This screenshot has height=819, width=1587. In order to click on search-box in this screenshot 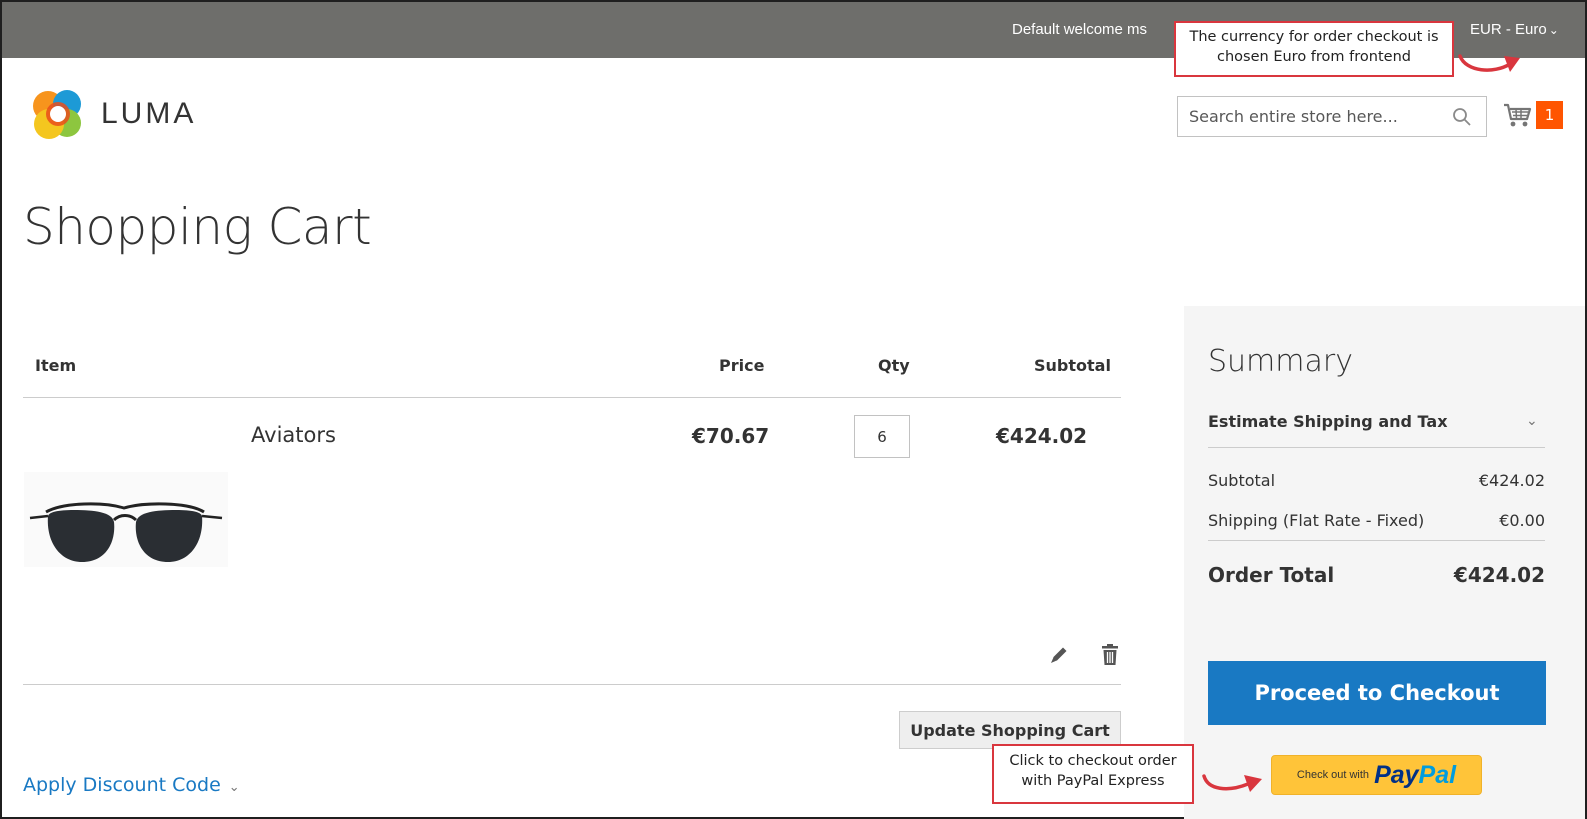, I will do `click(1332, 116)`.